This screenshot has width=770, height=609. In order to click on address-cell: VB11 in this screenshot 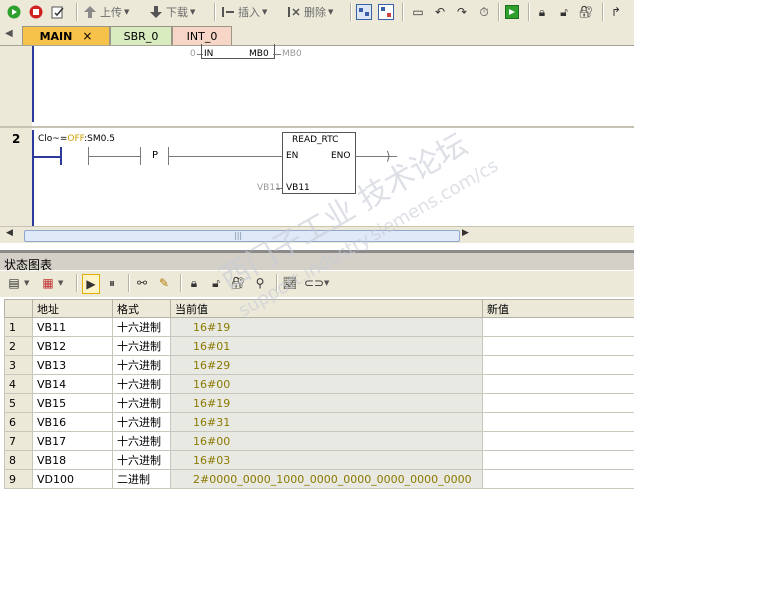, I will do `click(72, 327)`.